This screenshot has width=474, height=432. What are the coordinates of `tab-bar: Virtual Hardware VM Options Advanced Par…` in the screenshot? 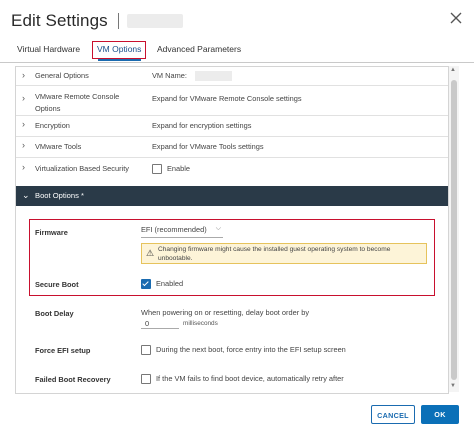 It's located at (237, 51).